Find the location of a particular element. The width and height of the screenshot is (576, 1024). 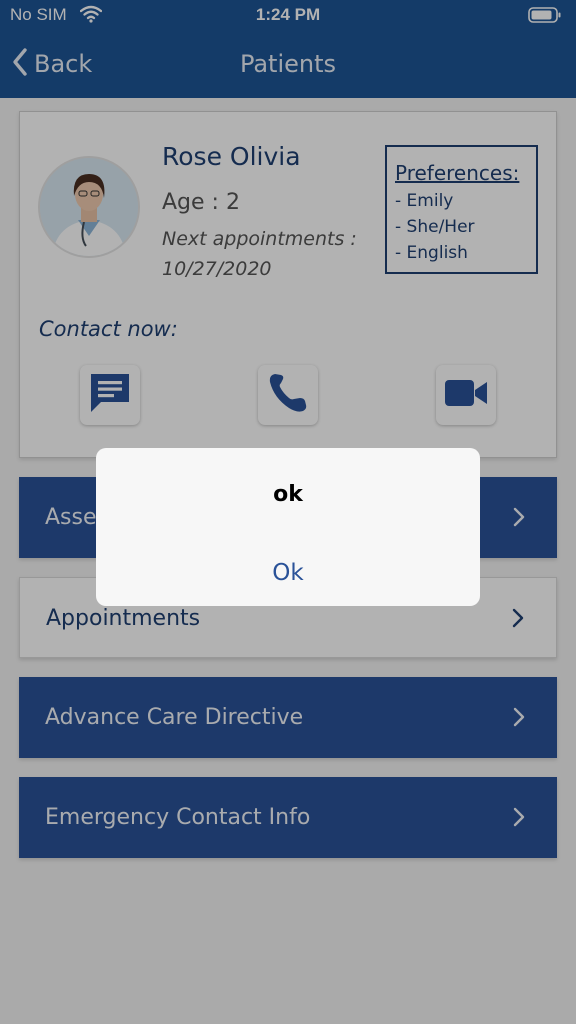

dialog-ok-button: Ok is located at coordinates (288, 573).